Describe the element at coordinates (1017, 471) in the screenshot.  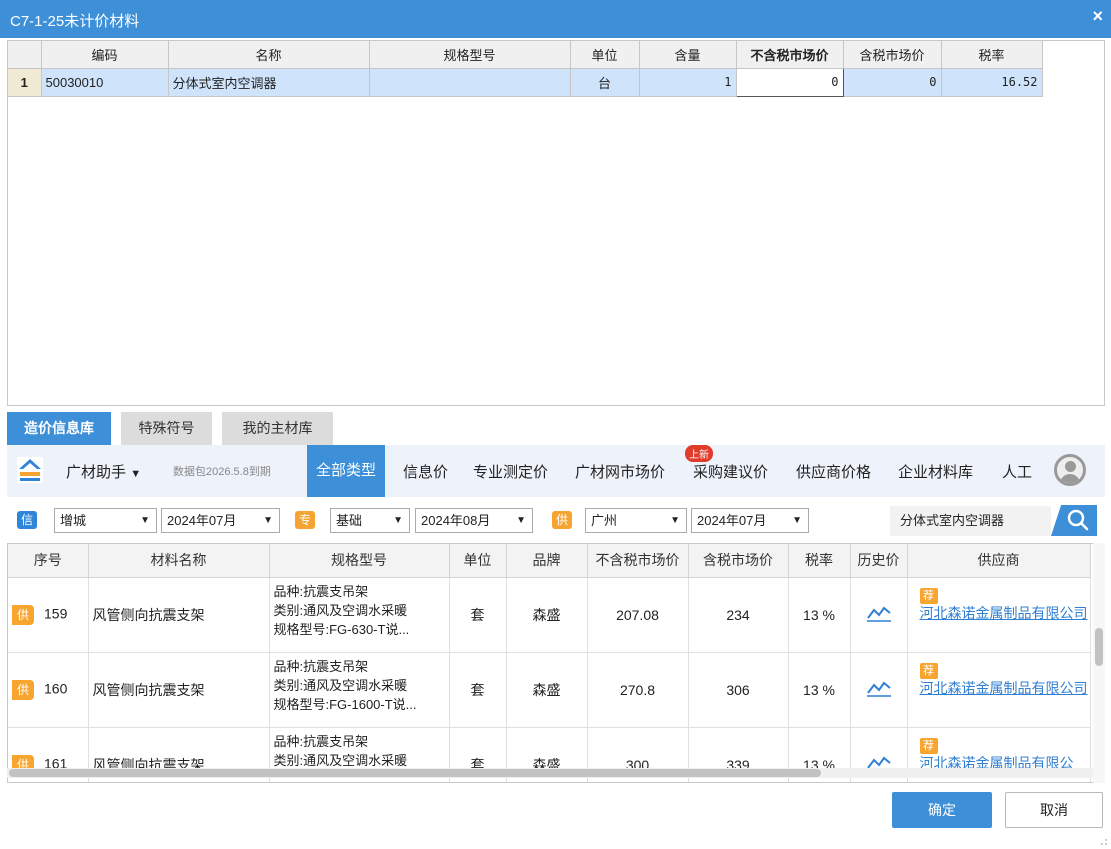
I see `category-labor: 人工` at that location.